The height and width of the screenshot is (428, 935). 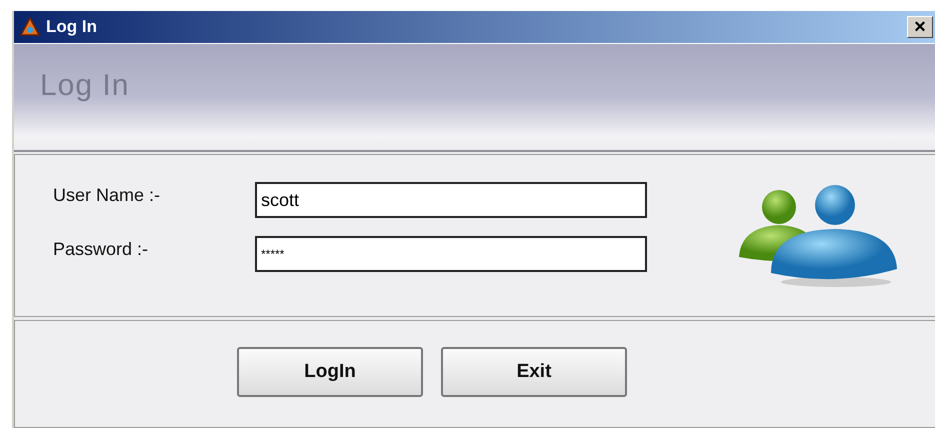 I want to click on field-label: User Name :-, so click(x=107, y=195).